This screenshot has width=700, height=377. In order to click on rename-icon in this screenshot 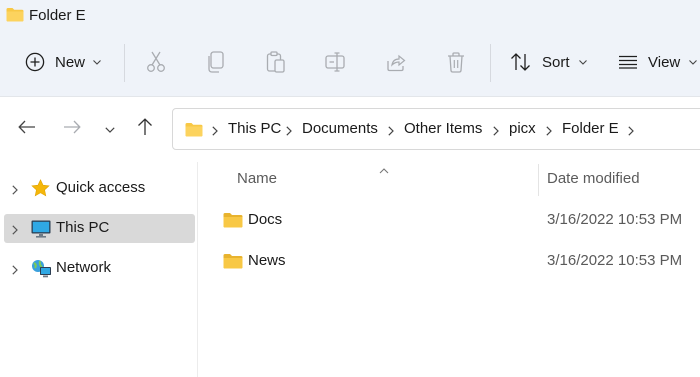, I will do `click(336, 62)`.